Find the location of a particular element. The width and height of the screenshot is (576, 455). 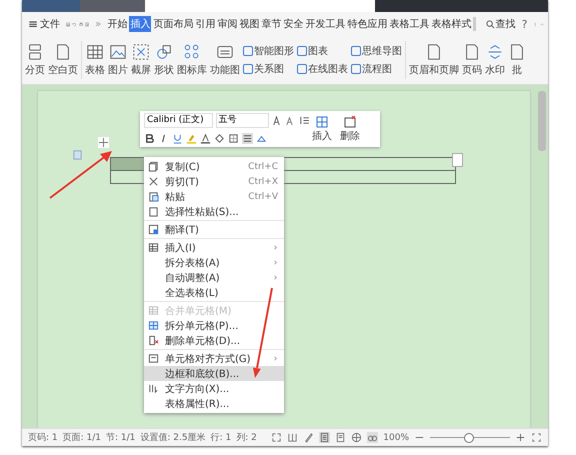

font-field: Calibri (正文) is located at coordinates (178, 120).